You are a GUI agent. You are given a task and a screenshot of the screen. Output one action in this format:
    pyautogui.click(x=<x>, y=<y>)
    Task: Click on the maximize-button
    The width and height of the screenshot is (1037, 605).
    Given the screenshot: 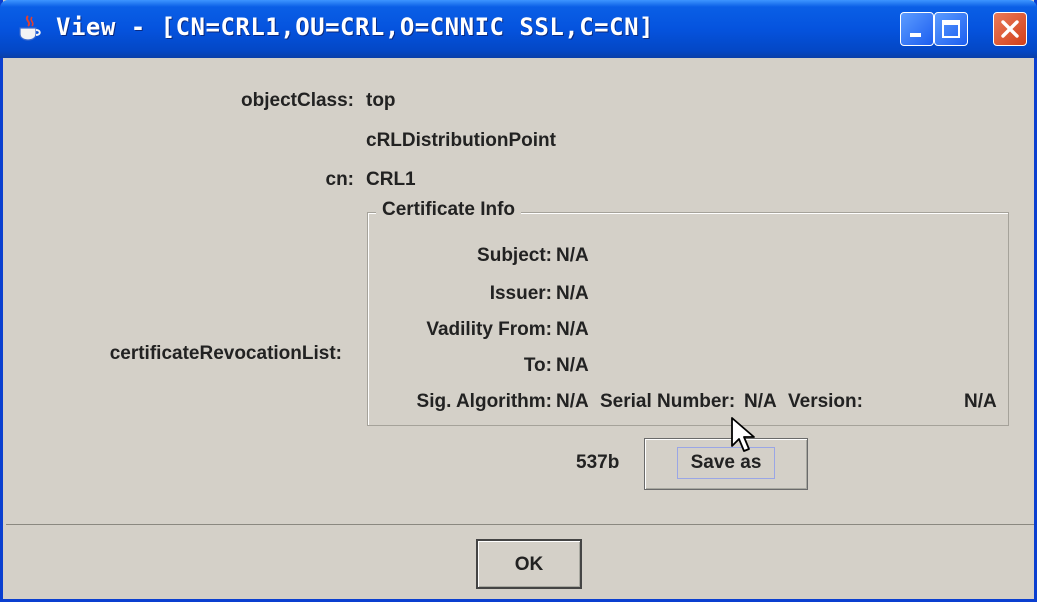 What is the action you would take?
    pyautogui.click(x=951, y=29)
    